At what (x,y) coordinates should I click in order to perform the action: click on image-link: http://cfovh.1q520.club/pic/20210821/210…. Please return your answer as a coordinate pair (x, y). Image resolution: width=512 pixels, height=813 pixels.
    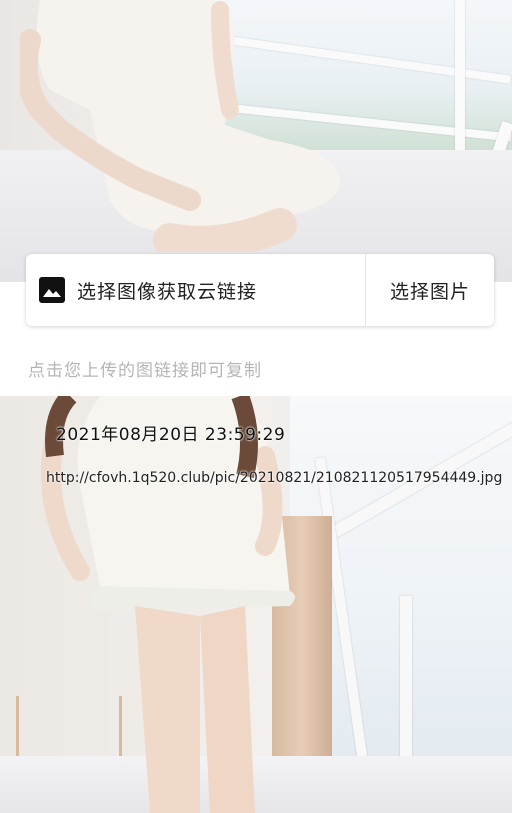
    Looking at the image, I should click on (274, 478).